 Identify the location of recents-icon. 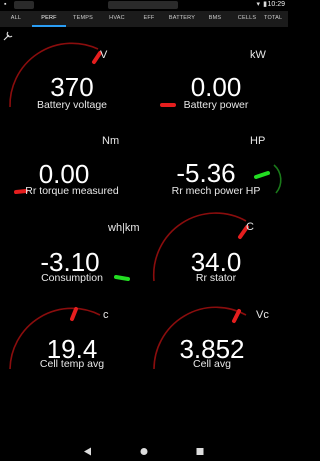
(200, 451).